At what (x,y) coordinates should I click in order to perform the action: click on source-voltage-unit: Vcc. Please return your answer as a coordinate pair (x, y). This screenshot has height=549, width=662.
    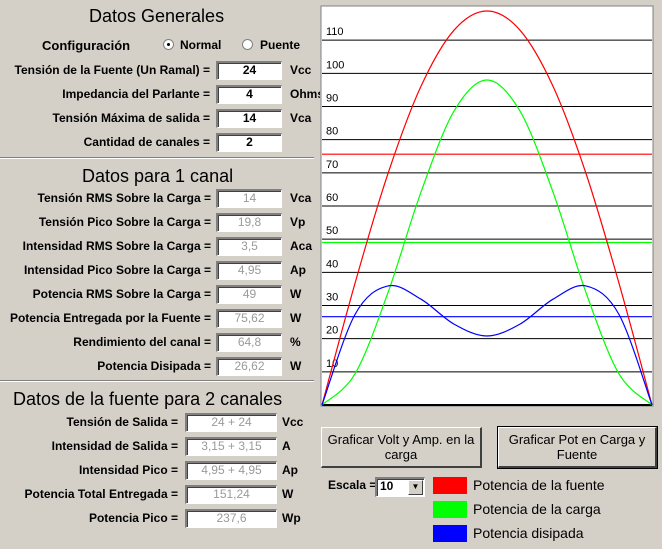
    Looking at the image, I should click on (301, 70).